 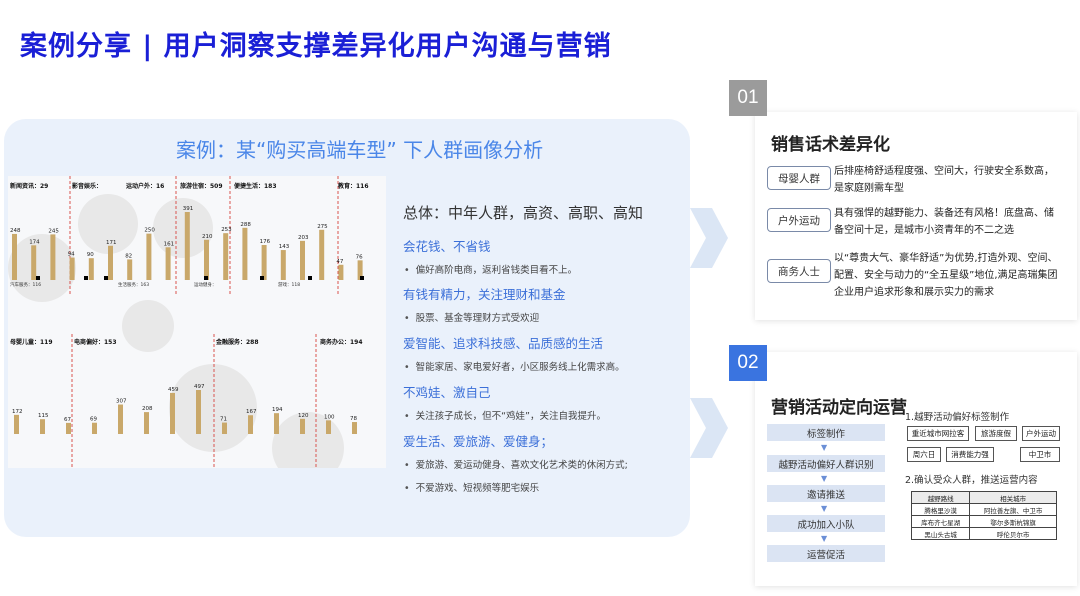 I want to click on section-bullet-5b: 不爱游戏、短视频等肥宅娱乐, so click(x=472, y=487).